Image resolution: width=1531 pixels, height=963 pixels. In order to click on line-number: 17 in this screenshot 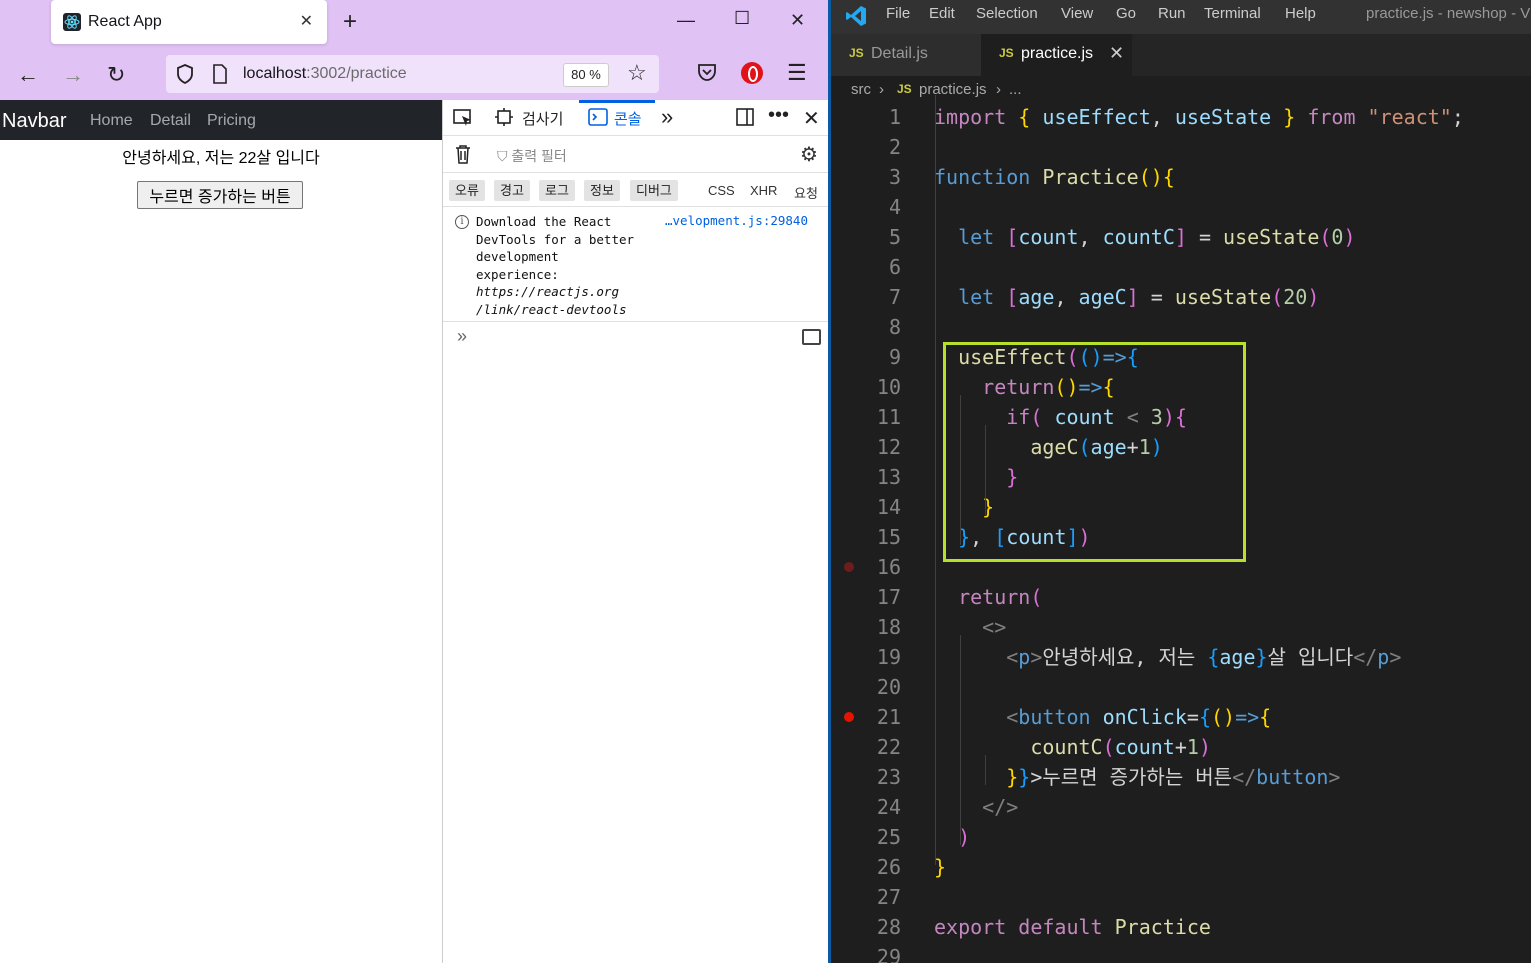, I will do `click(876, 597)`.